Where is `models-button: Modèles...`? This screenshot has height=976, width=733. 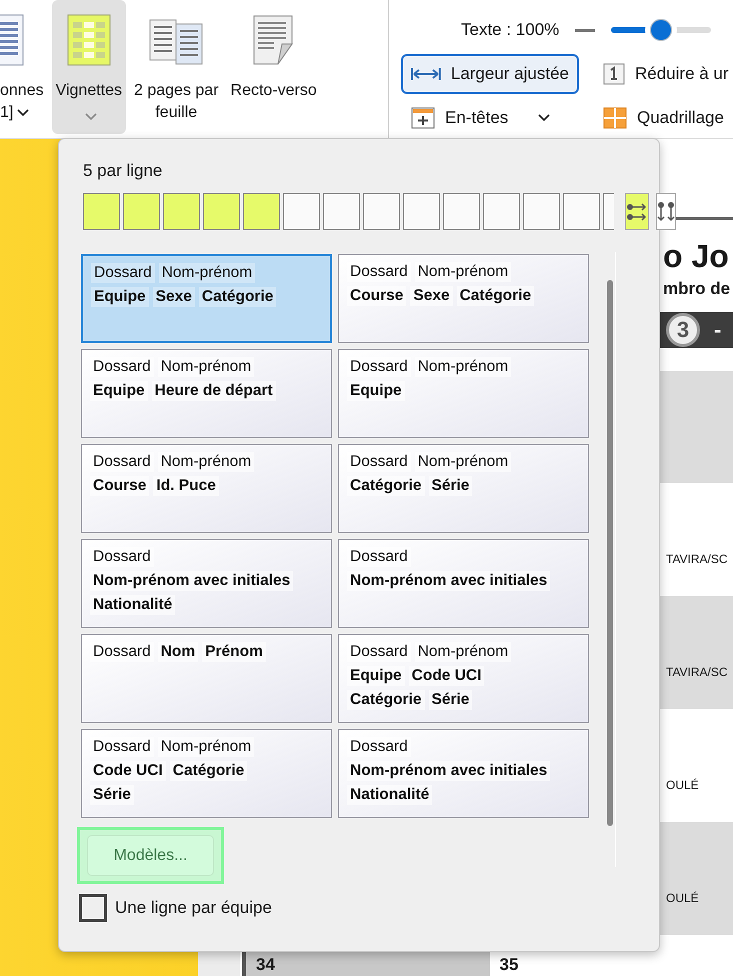
models-button: Modèles... is located at coordinates (150, 855).